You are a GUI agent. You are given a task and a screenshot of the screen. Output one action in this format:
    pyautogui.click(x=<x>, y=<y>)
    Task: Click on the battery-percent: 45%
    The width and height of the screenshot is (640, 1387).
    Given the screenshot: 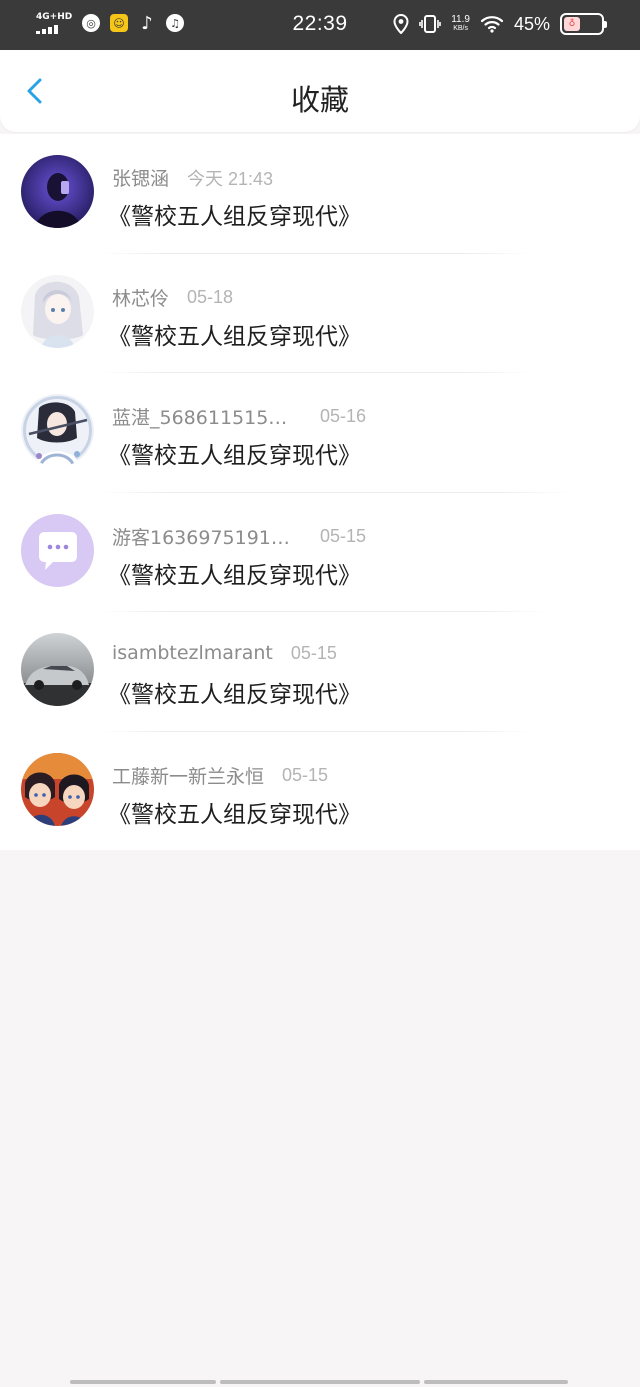 What is the action you would take?
    pyautogui.click(x=531, y=23)
    